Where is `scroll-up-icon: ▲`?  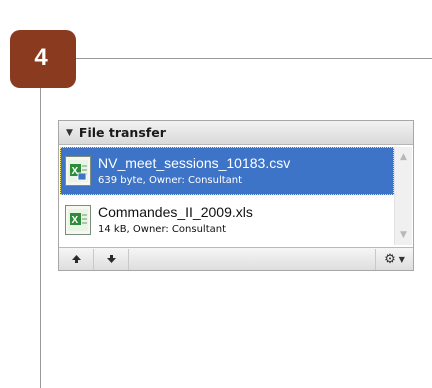 scroll-up-icon: ▲ is located at coordinates (403, 157).